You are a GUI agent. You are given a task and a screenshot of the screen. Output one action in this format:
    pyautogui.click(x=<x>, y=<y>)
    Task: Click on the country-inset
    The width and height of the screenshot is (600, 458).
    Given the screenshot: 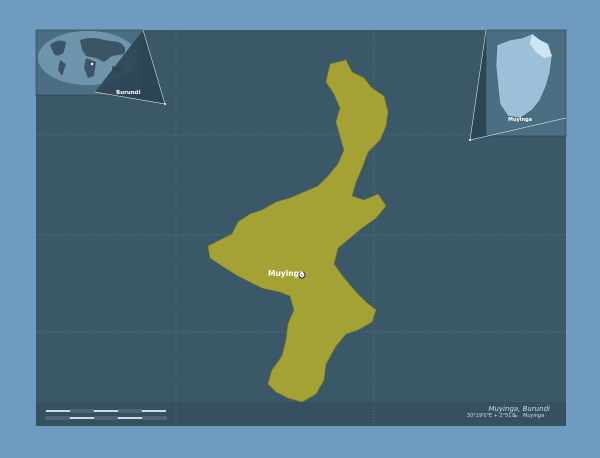 What is the action you would take?
    pyautogui.click(x=518, y=85)
    